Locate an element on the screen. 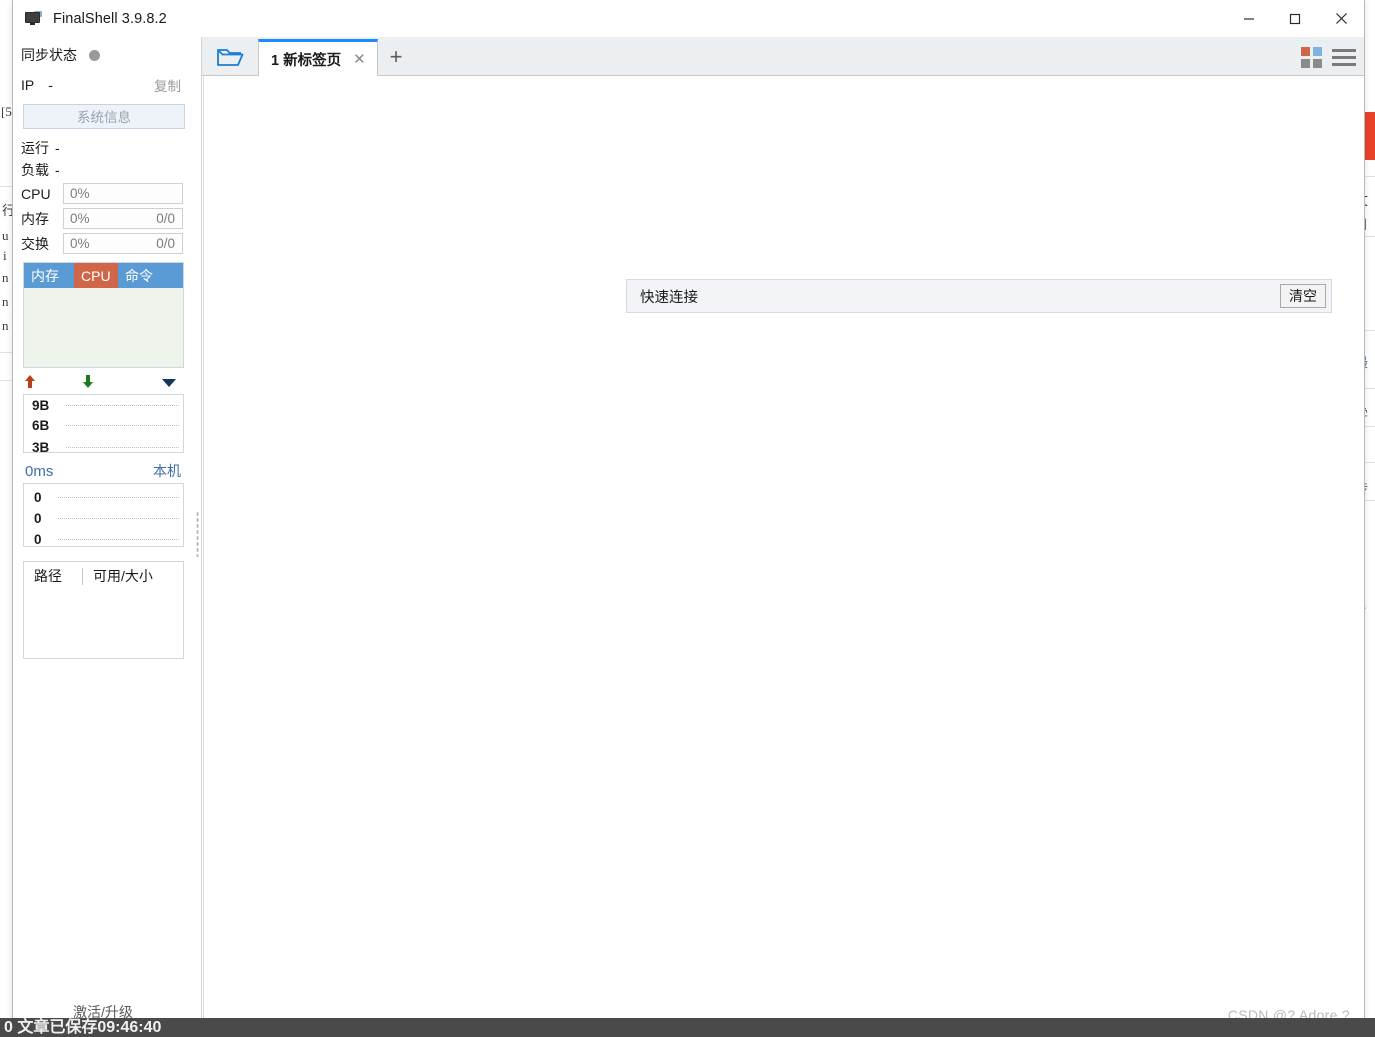 The width and height of the screenshot is (1375, 1037). tab-new-page: 1 新标签页 ✕ is located at coordinates (318, 57).